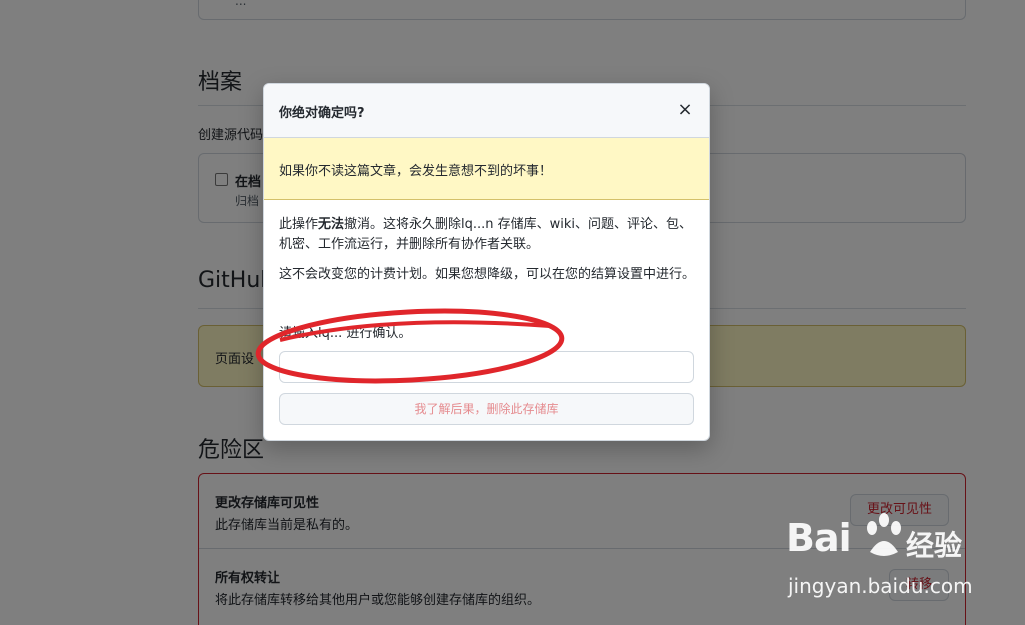  What do you see at coordinates (486, 367) in the screenshot?
I see `confirm-repository-name-input` at bounding box center [486, 367].